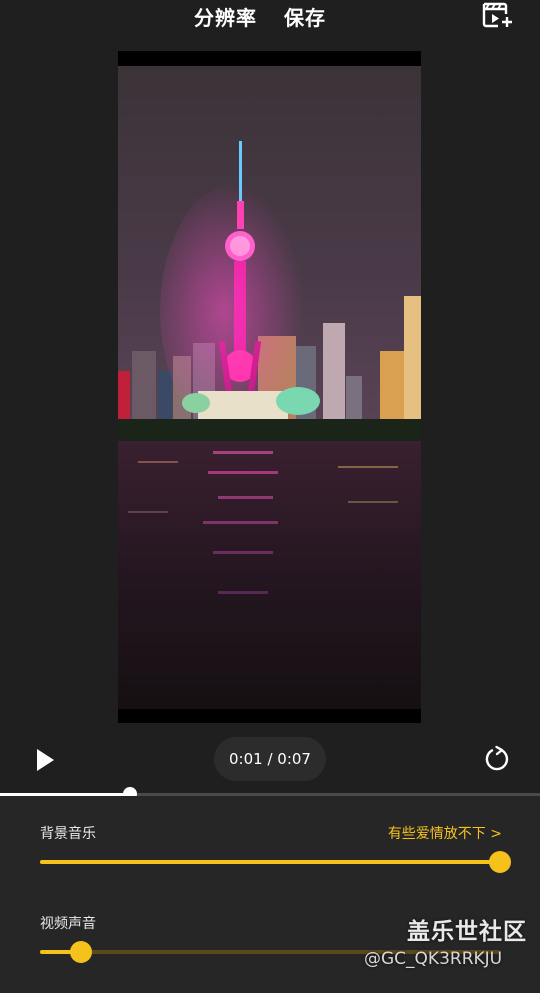  What do you see at coordinates (225, 16) in the screenshot?
I see `resolution-button: 分辨率` at bounding box center [225, 16].